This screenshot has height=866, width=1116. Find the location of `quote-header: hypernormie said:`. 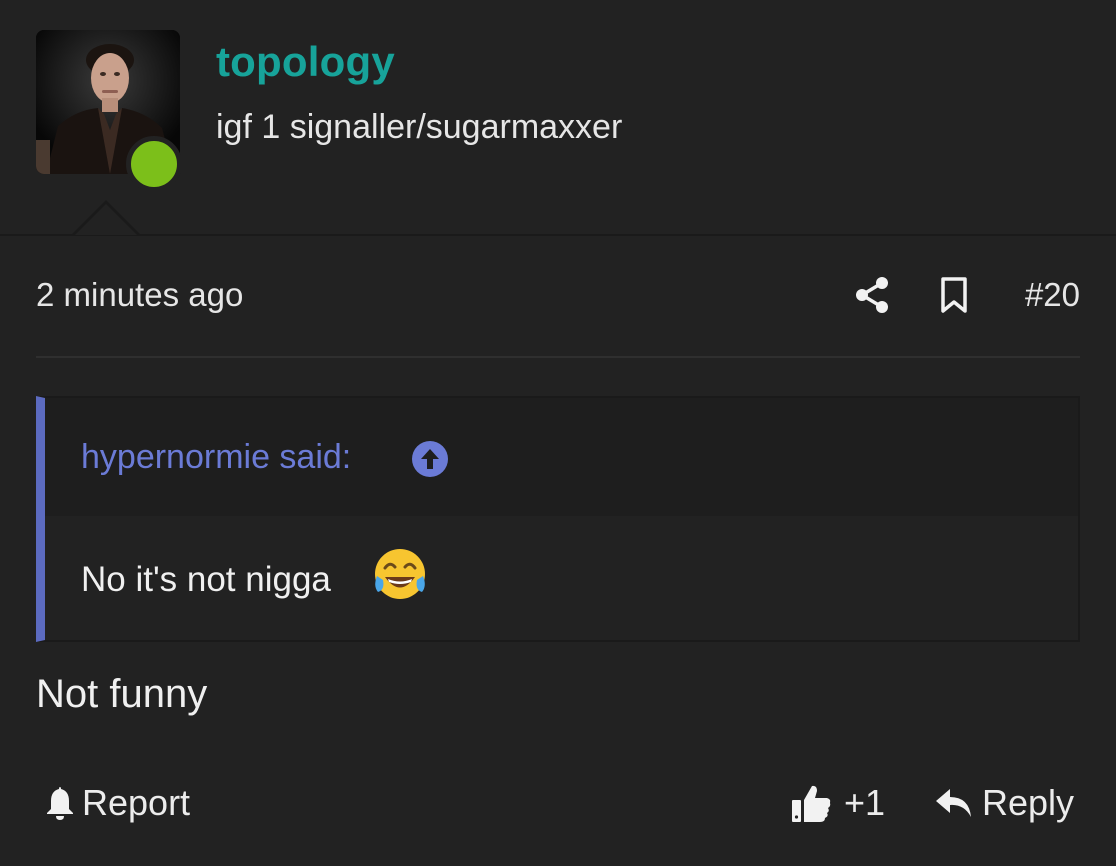

quote-header: hypernormie said: is located at coordinates (561, 457).